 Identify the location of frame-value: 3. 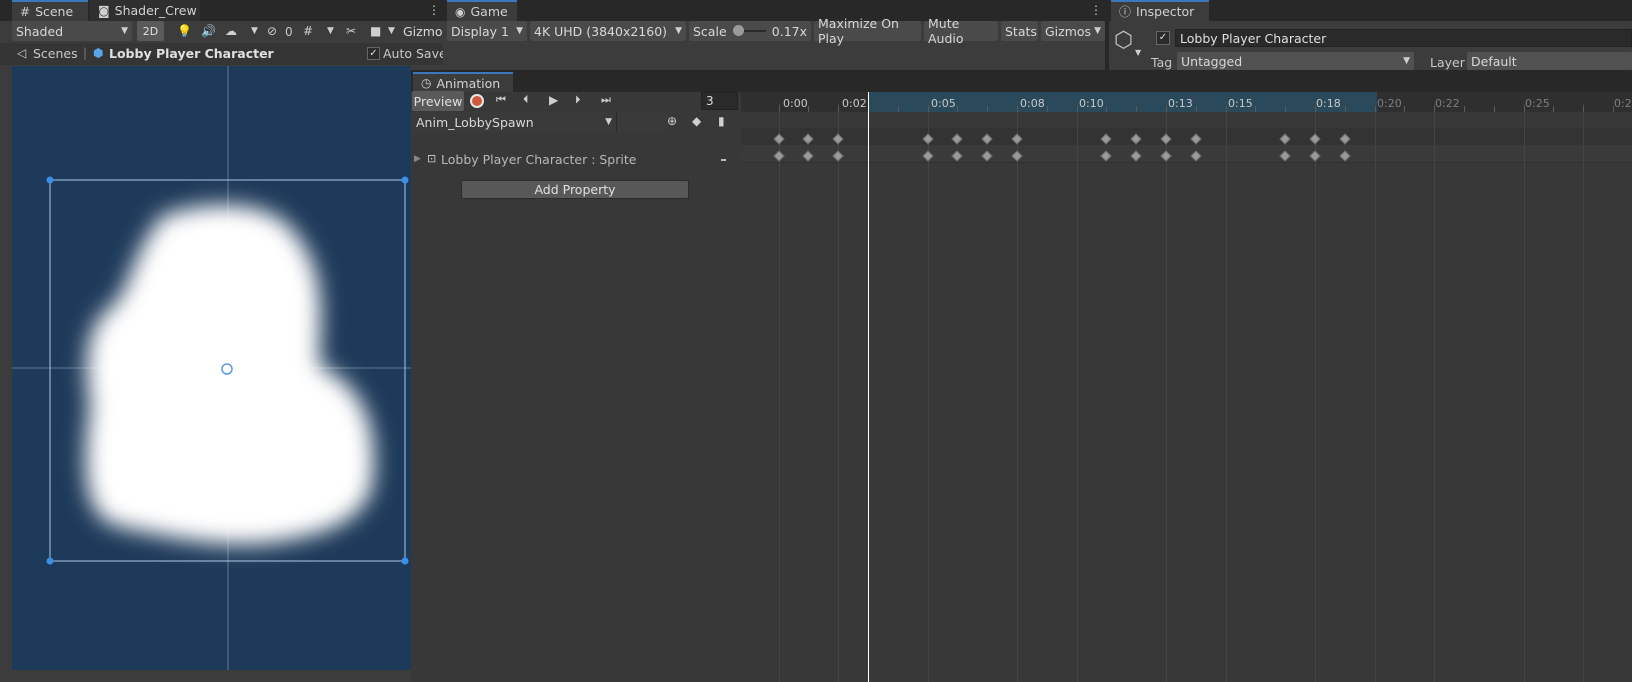
(710, 101).